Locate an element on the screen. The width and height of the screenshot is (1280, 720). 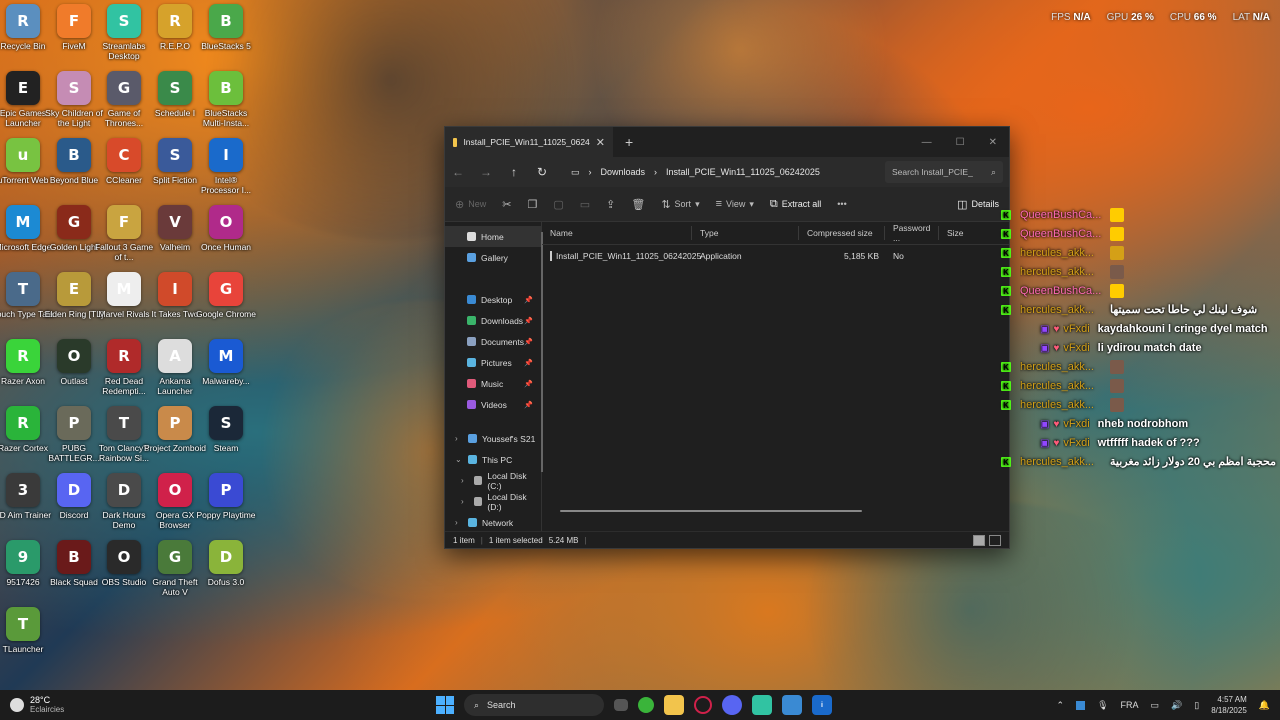
sidebar-item-documents: Documents 📌 is located at coordinates (493, 341).